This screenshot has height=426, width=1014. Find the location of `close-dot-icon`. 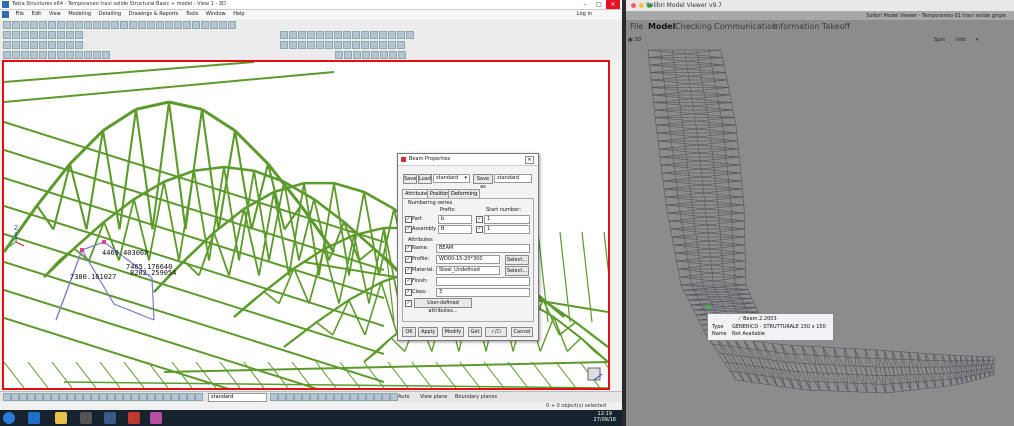

close-dot-icon is located at coordinates (633, 5).